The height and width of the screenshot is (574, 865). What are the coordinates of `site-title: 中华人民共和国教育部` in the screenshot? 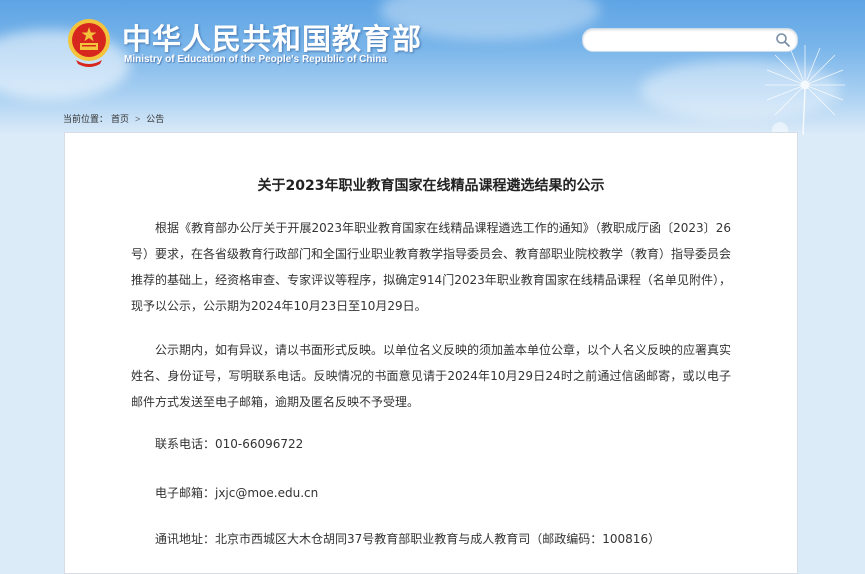 It's located at (272, 39).